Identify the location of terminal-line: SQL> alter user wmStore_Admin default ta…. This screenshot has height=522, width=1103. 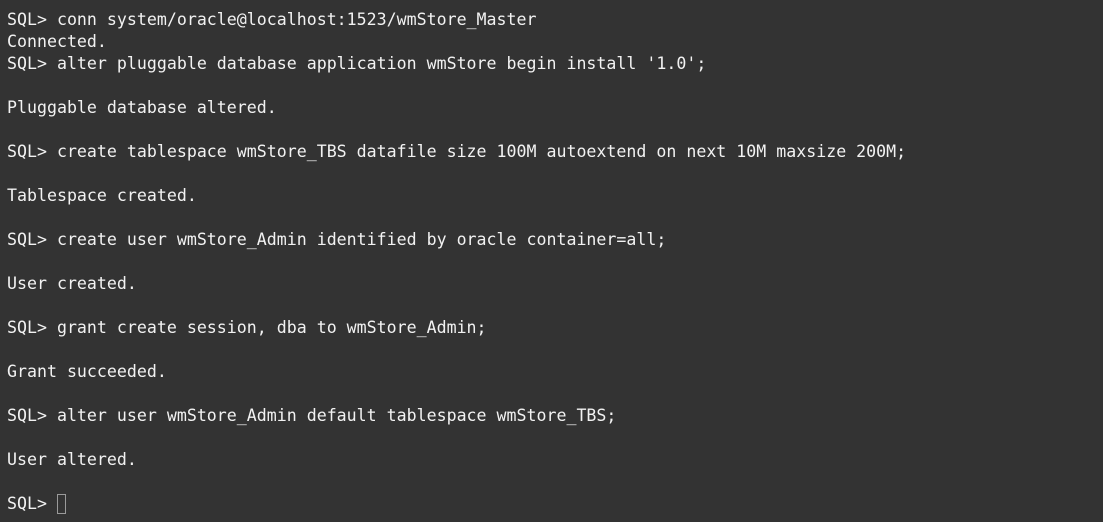
(312, 415).